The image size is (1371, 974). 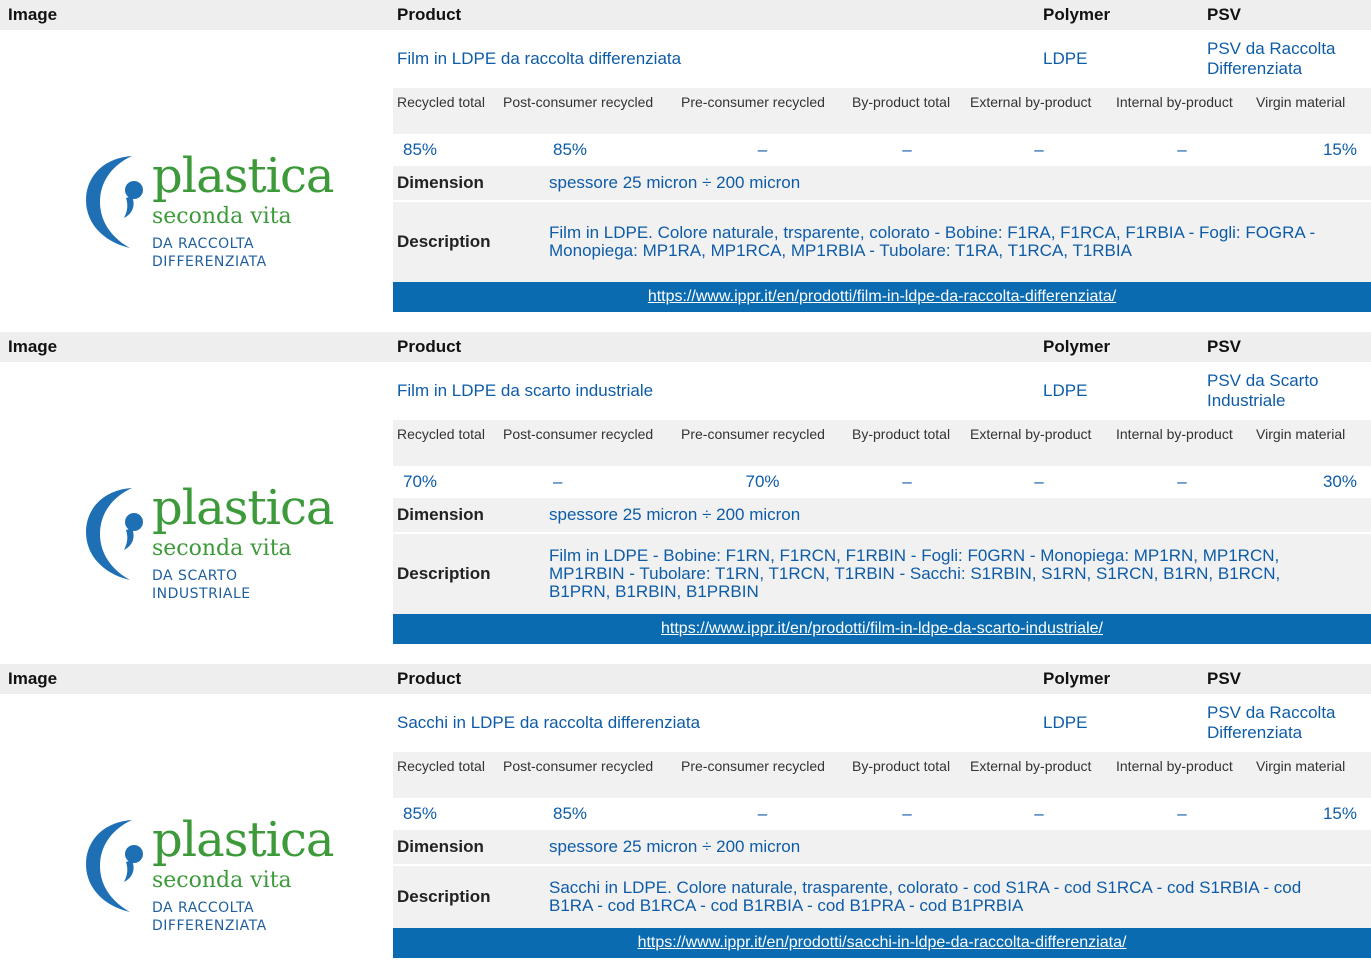 What do you see at coordinates (1287, 391) in the screenshot?
I see `psv-link: PSV da Scarto Industriale` at bounding box center [1287, 391].